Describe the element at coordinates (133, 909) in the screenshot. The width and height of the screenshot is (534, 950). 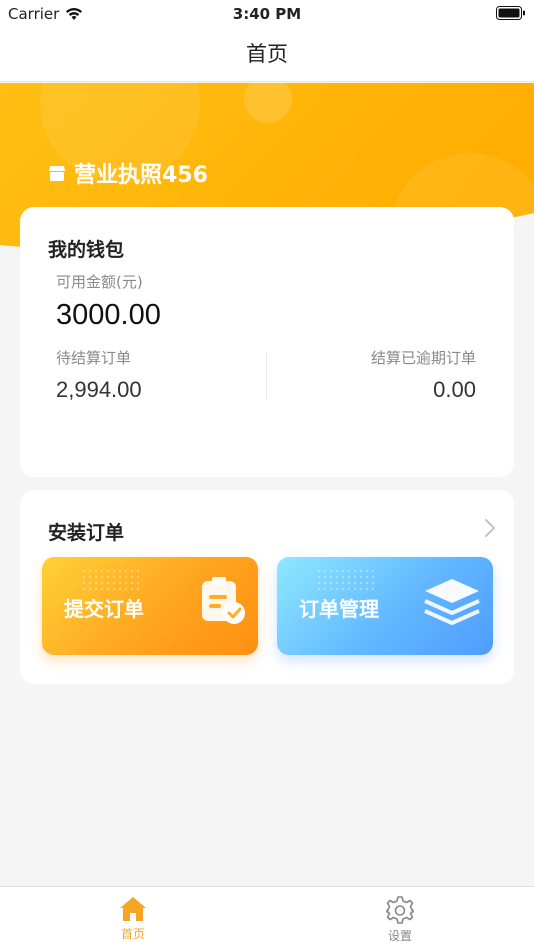
I see `home-icon` at that location.